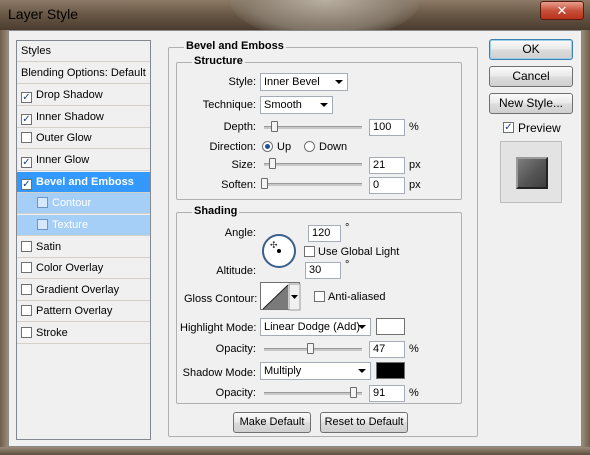 This screenshot has height=455, width=590. I want to click on size-slider-thumb, so click(272, 163).